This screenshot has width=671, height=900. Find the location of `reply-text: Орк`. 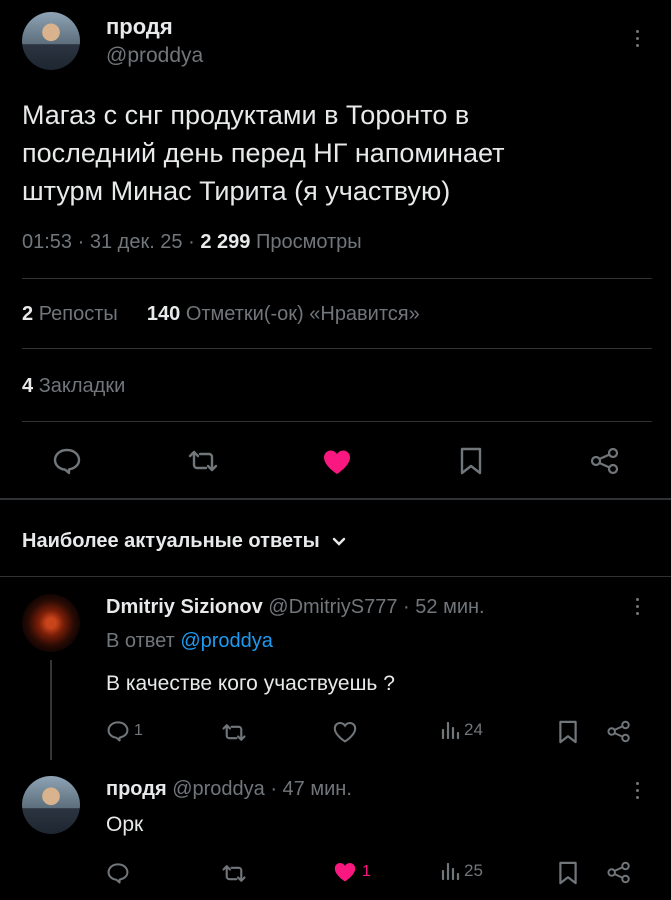

reply-text: Орк is located at coordinates (125, 824).